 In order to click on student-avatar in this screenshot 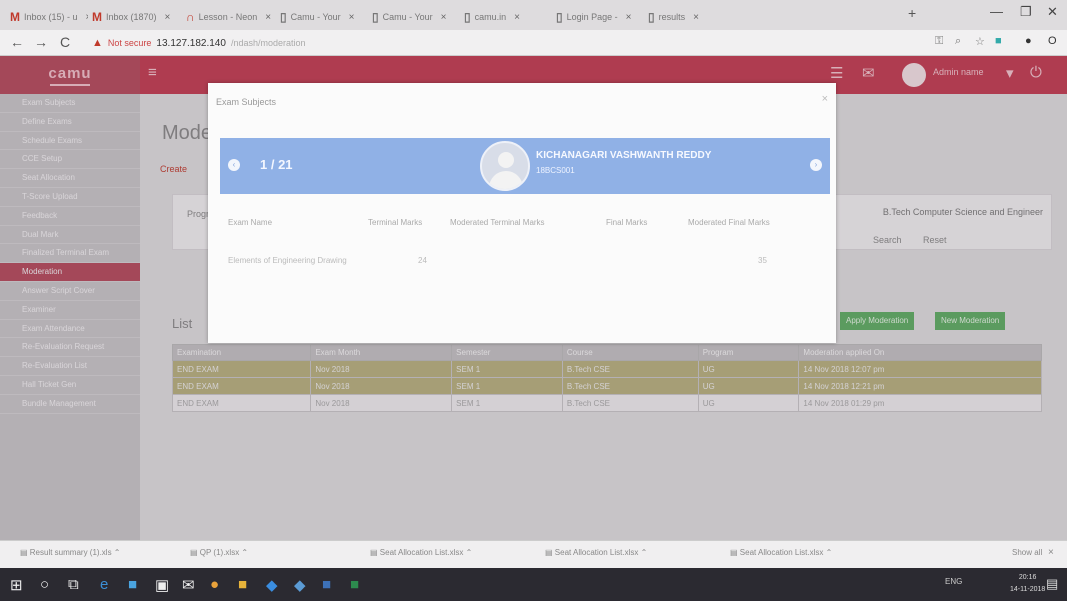, I will do `click(505, 166)`.